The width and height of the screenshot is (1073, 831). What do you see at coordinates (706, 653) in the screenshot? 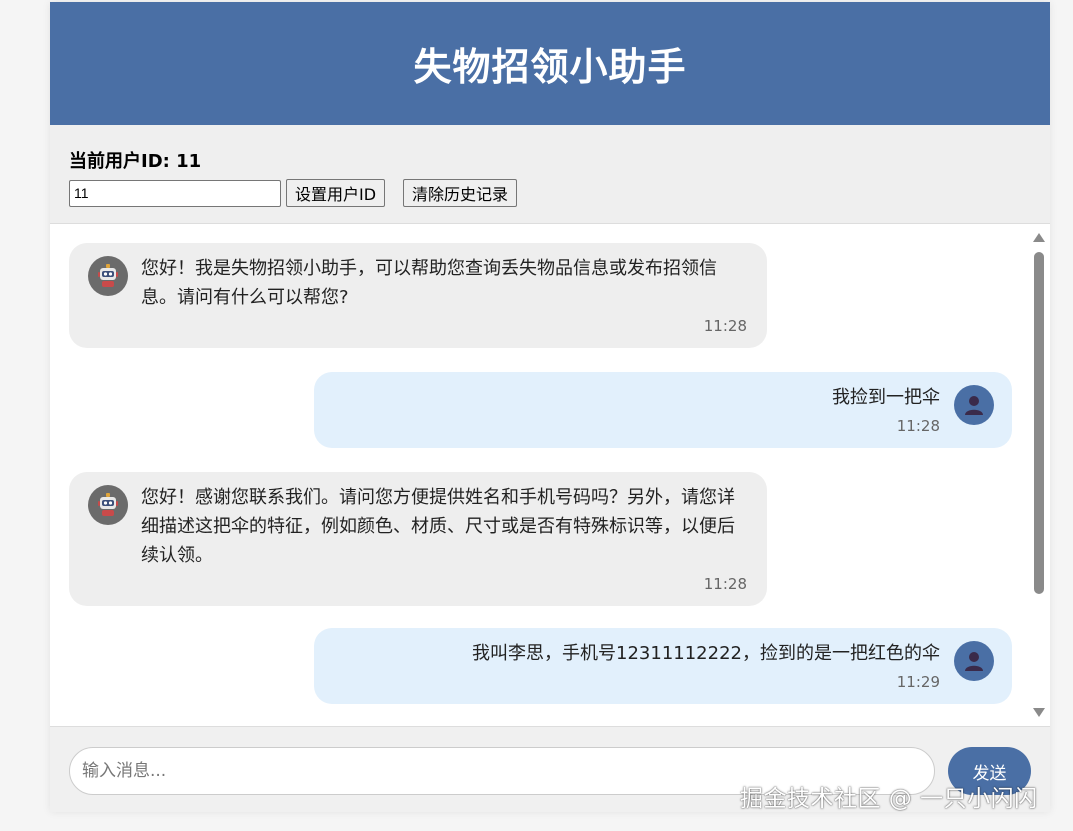
I see `message-text: 我叫李思，手机号12311112222，捡到的是一把红色的伞` at bounding box center [706, 653].